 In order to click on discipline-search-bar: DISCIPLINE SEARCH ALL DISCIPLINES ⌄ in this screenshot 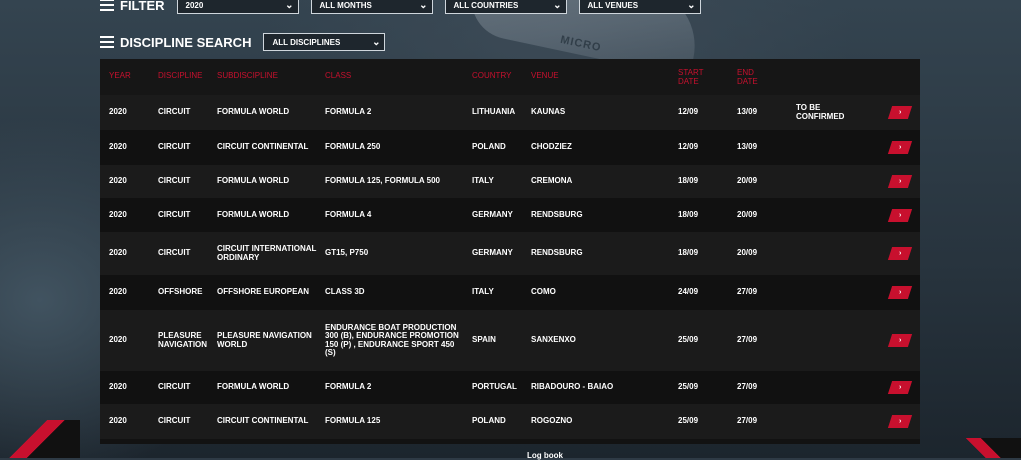, I will do `click(248, 42)`.